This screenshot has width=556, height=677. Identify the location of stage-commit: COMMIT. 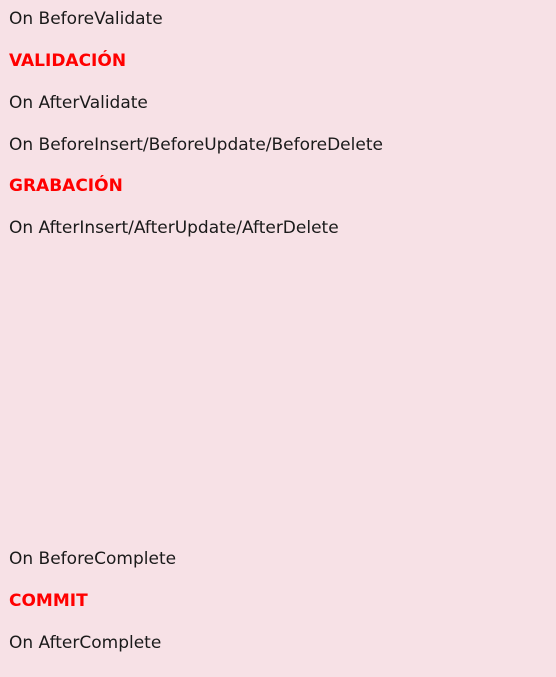
(48, 601).